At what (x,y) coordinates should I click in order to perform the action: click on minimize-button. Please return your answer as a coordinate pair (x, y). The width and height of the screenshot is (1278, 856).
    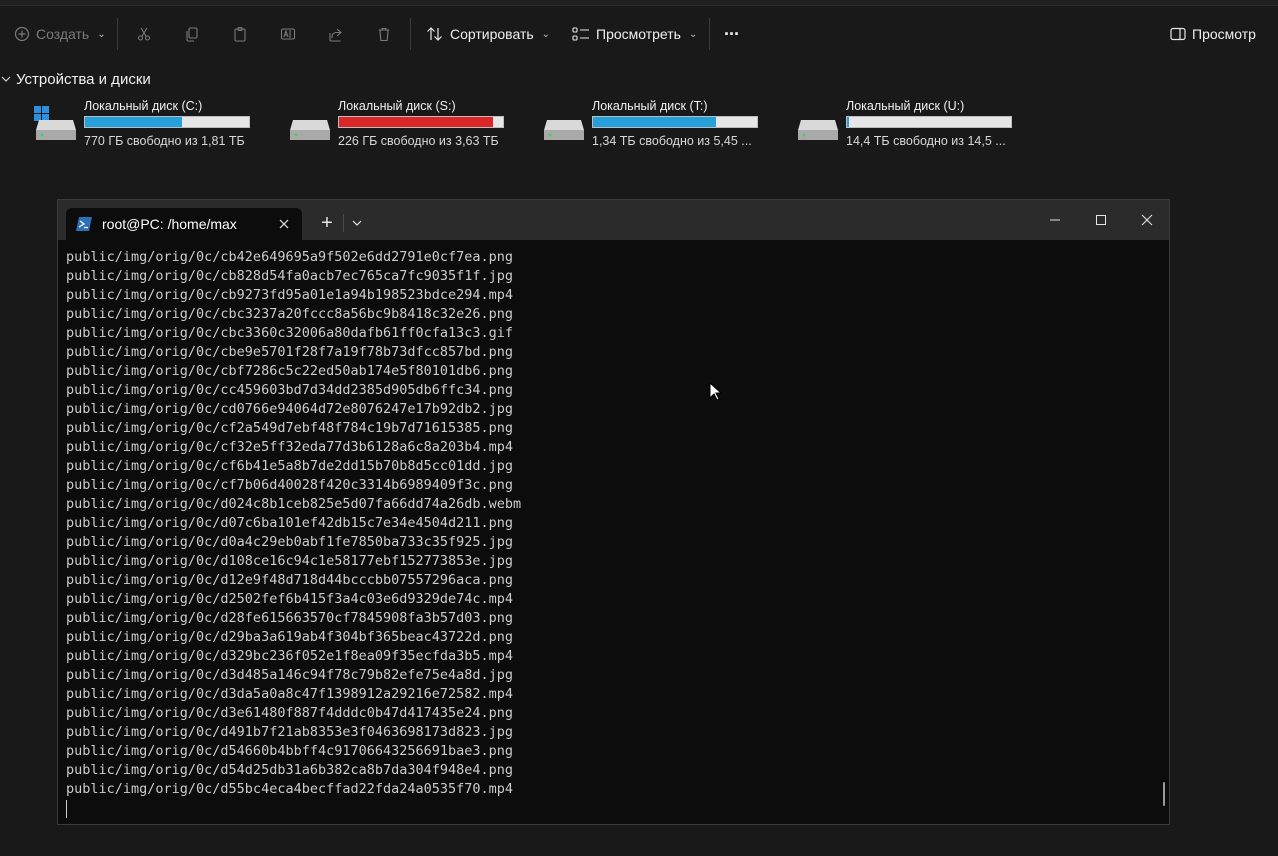
    Looking at the image, I should click on (1055, 220).